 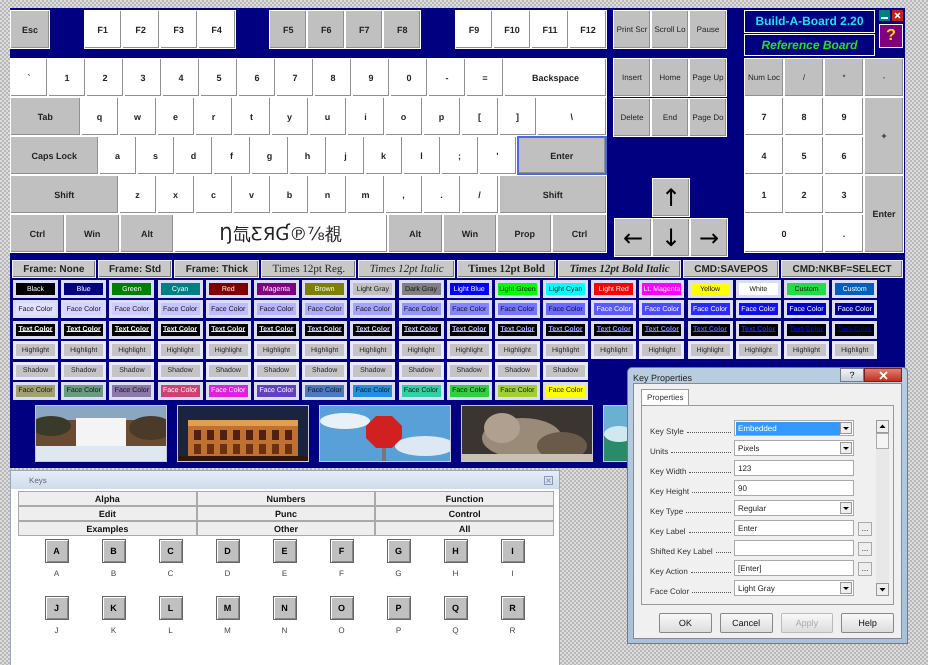 I want to click on keyboard-key: `, so click(x=29, y=77).